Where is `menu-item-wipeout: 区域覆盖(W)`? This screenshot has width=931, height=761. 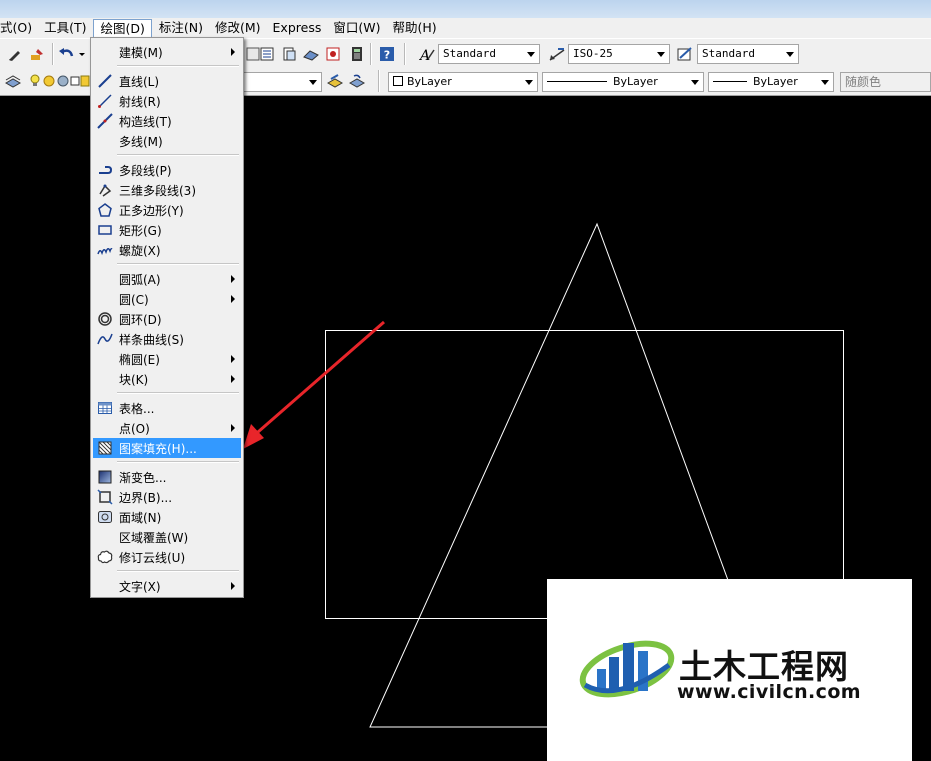 menu-item-wipeout: 区域覆盖(W) is located at coordinates (167, 537).